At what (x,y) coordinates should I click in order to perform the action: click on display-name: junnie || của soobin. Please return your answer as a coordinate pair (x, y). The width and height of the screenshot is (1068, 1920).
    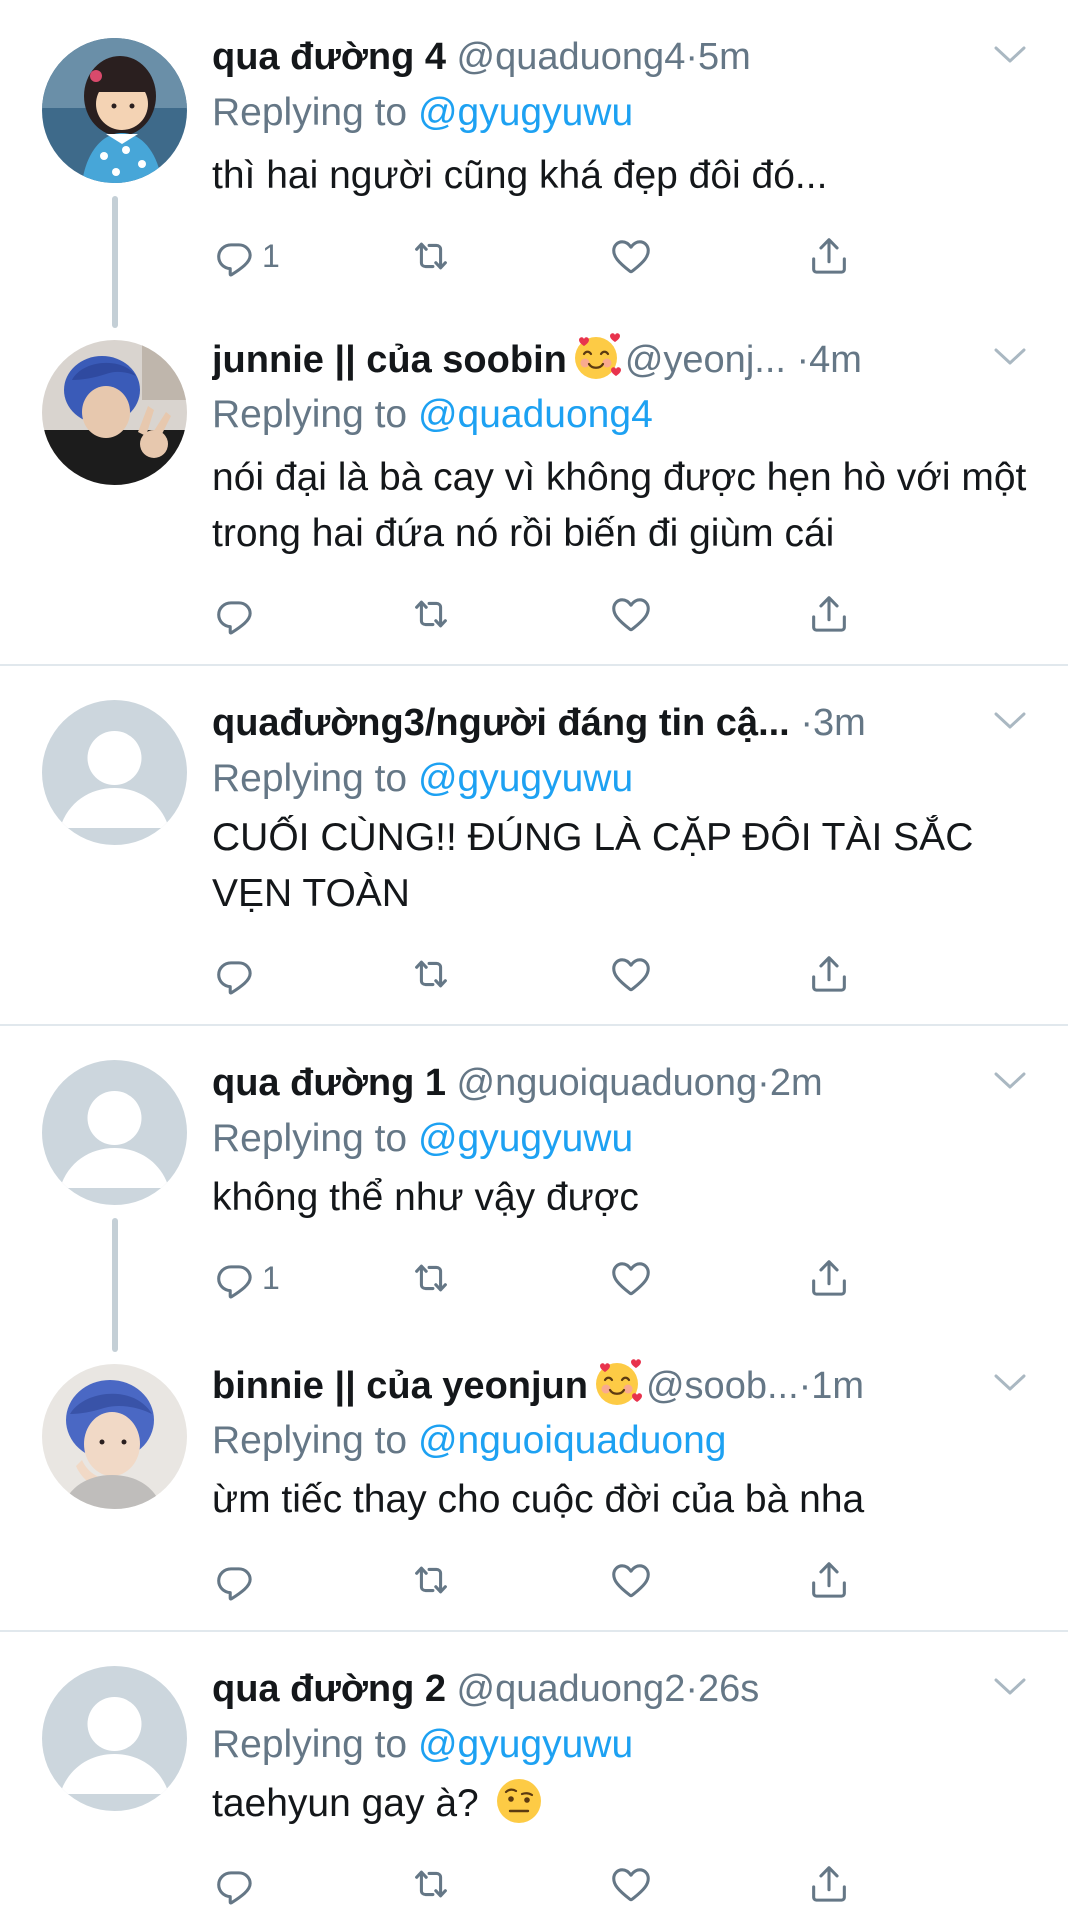
    Looking at the image, I should click on (389, 360).